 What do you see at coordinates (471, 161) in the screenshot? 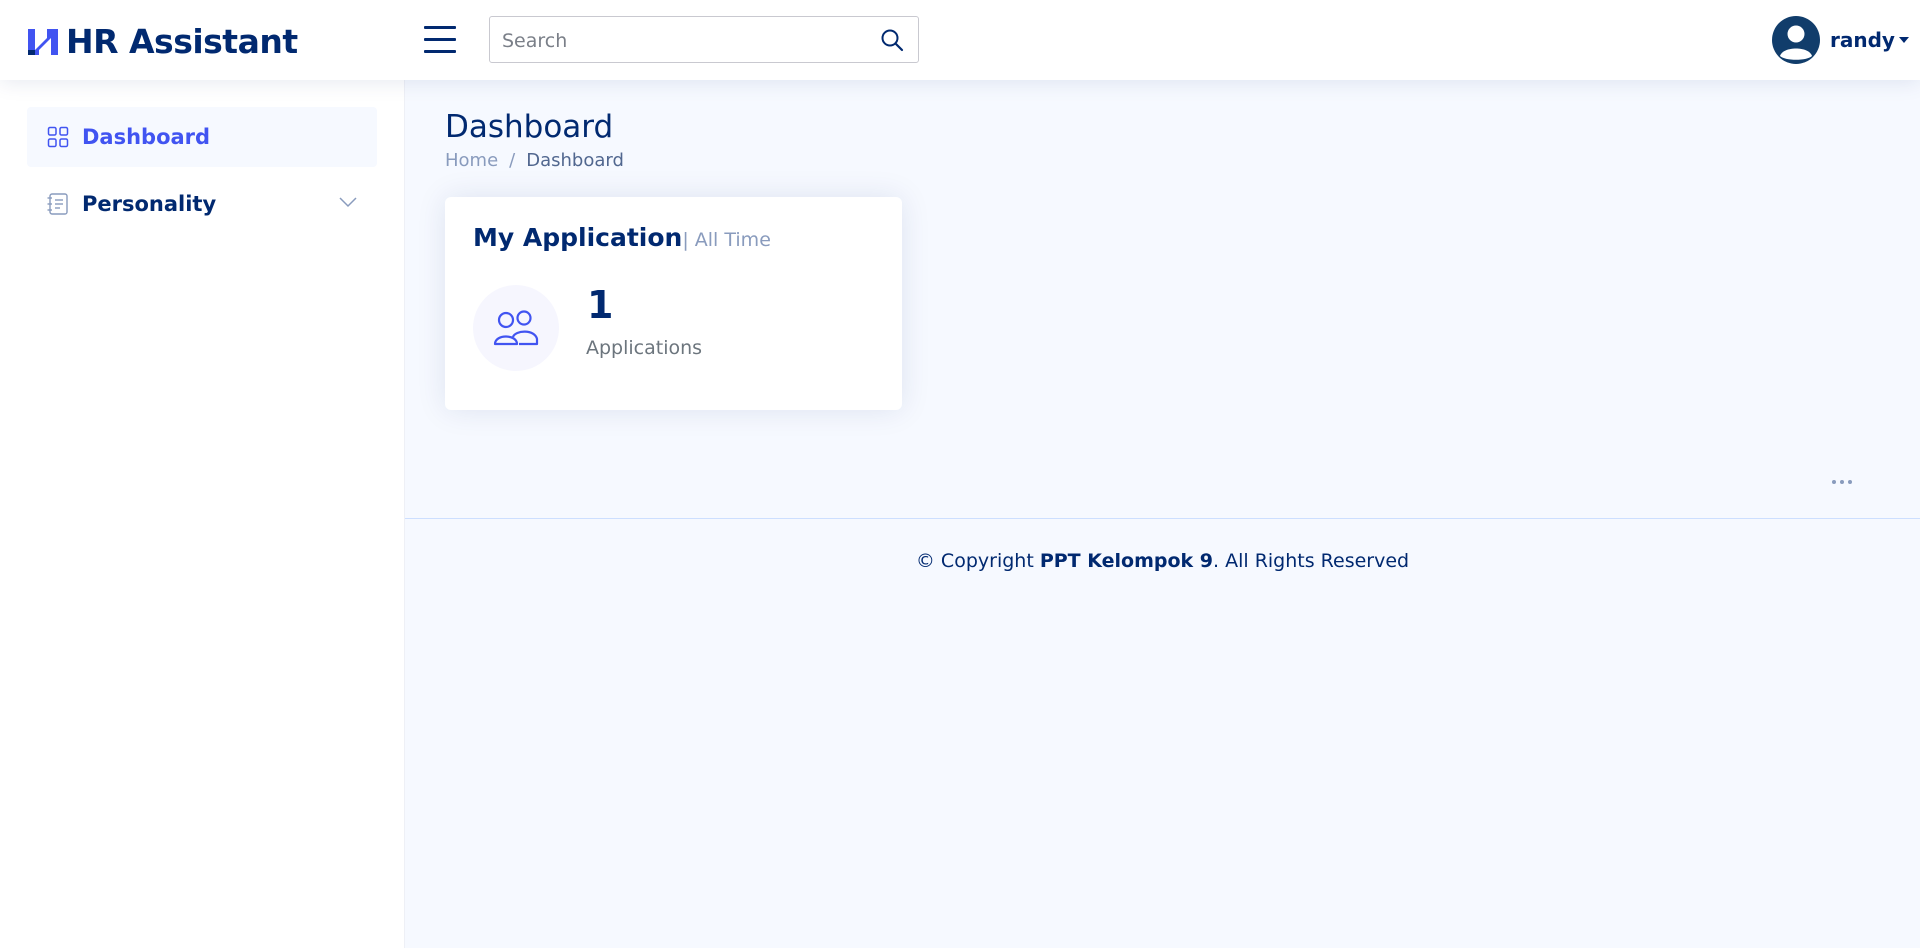
I see `breadcrumb-home-link: Home` at bounding box center [471, 161].